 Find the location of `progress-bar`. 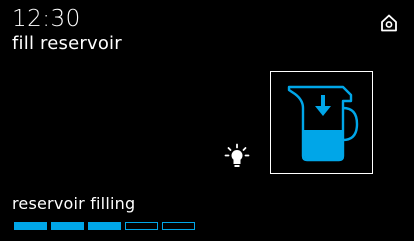

progress-bar is located at coordinates (104, 226).